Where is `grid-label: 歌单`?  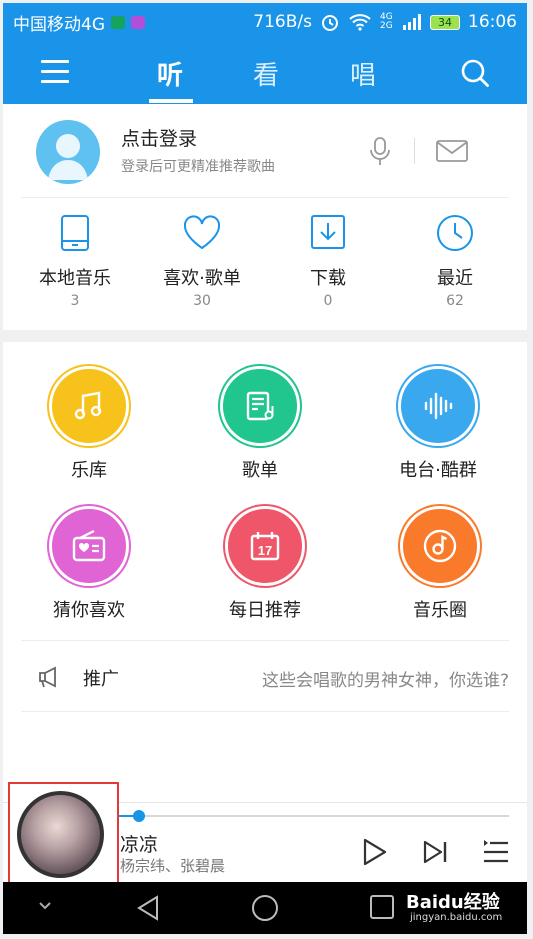 grid-label: 歌单 is located at coordinates (260, 470).